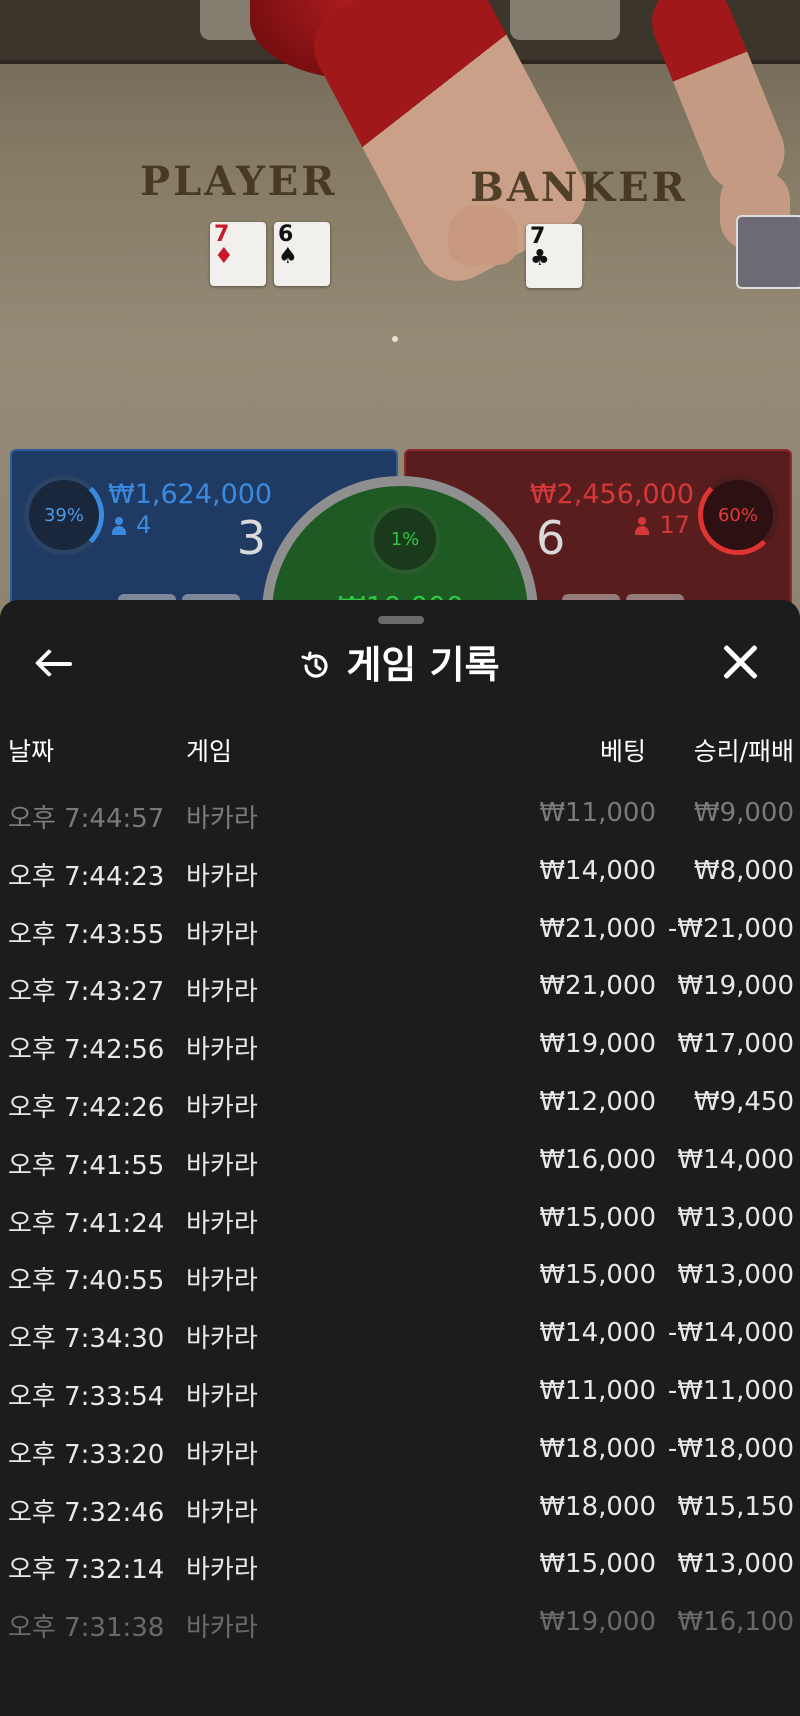 This screenshot has height=1716, width=800. I want to click on tie-percent-ring: 1%, so click(405, 539).